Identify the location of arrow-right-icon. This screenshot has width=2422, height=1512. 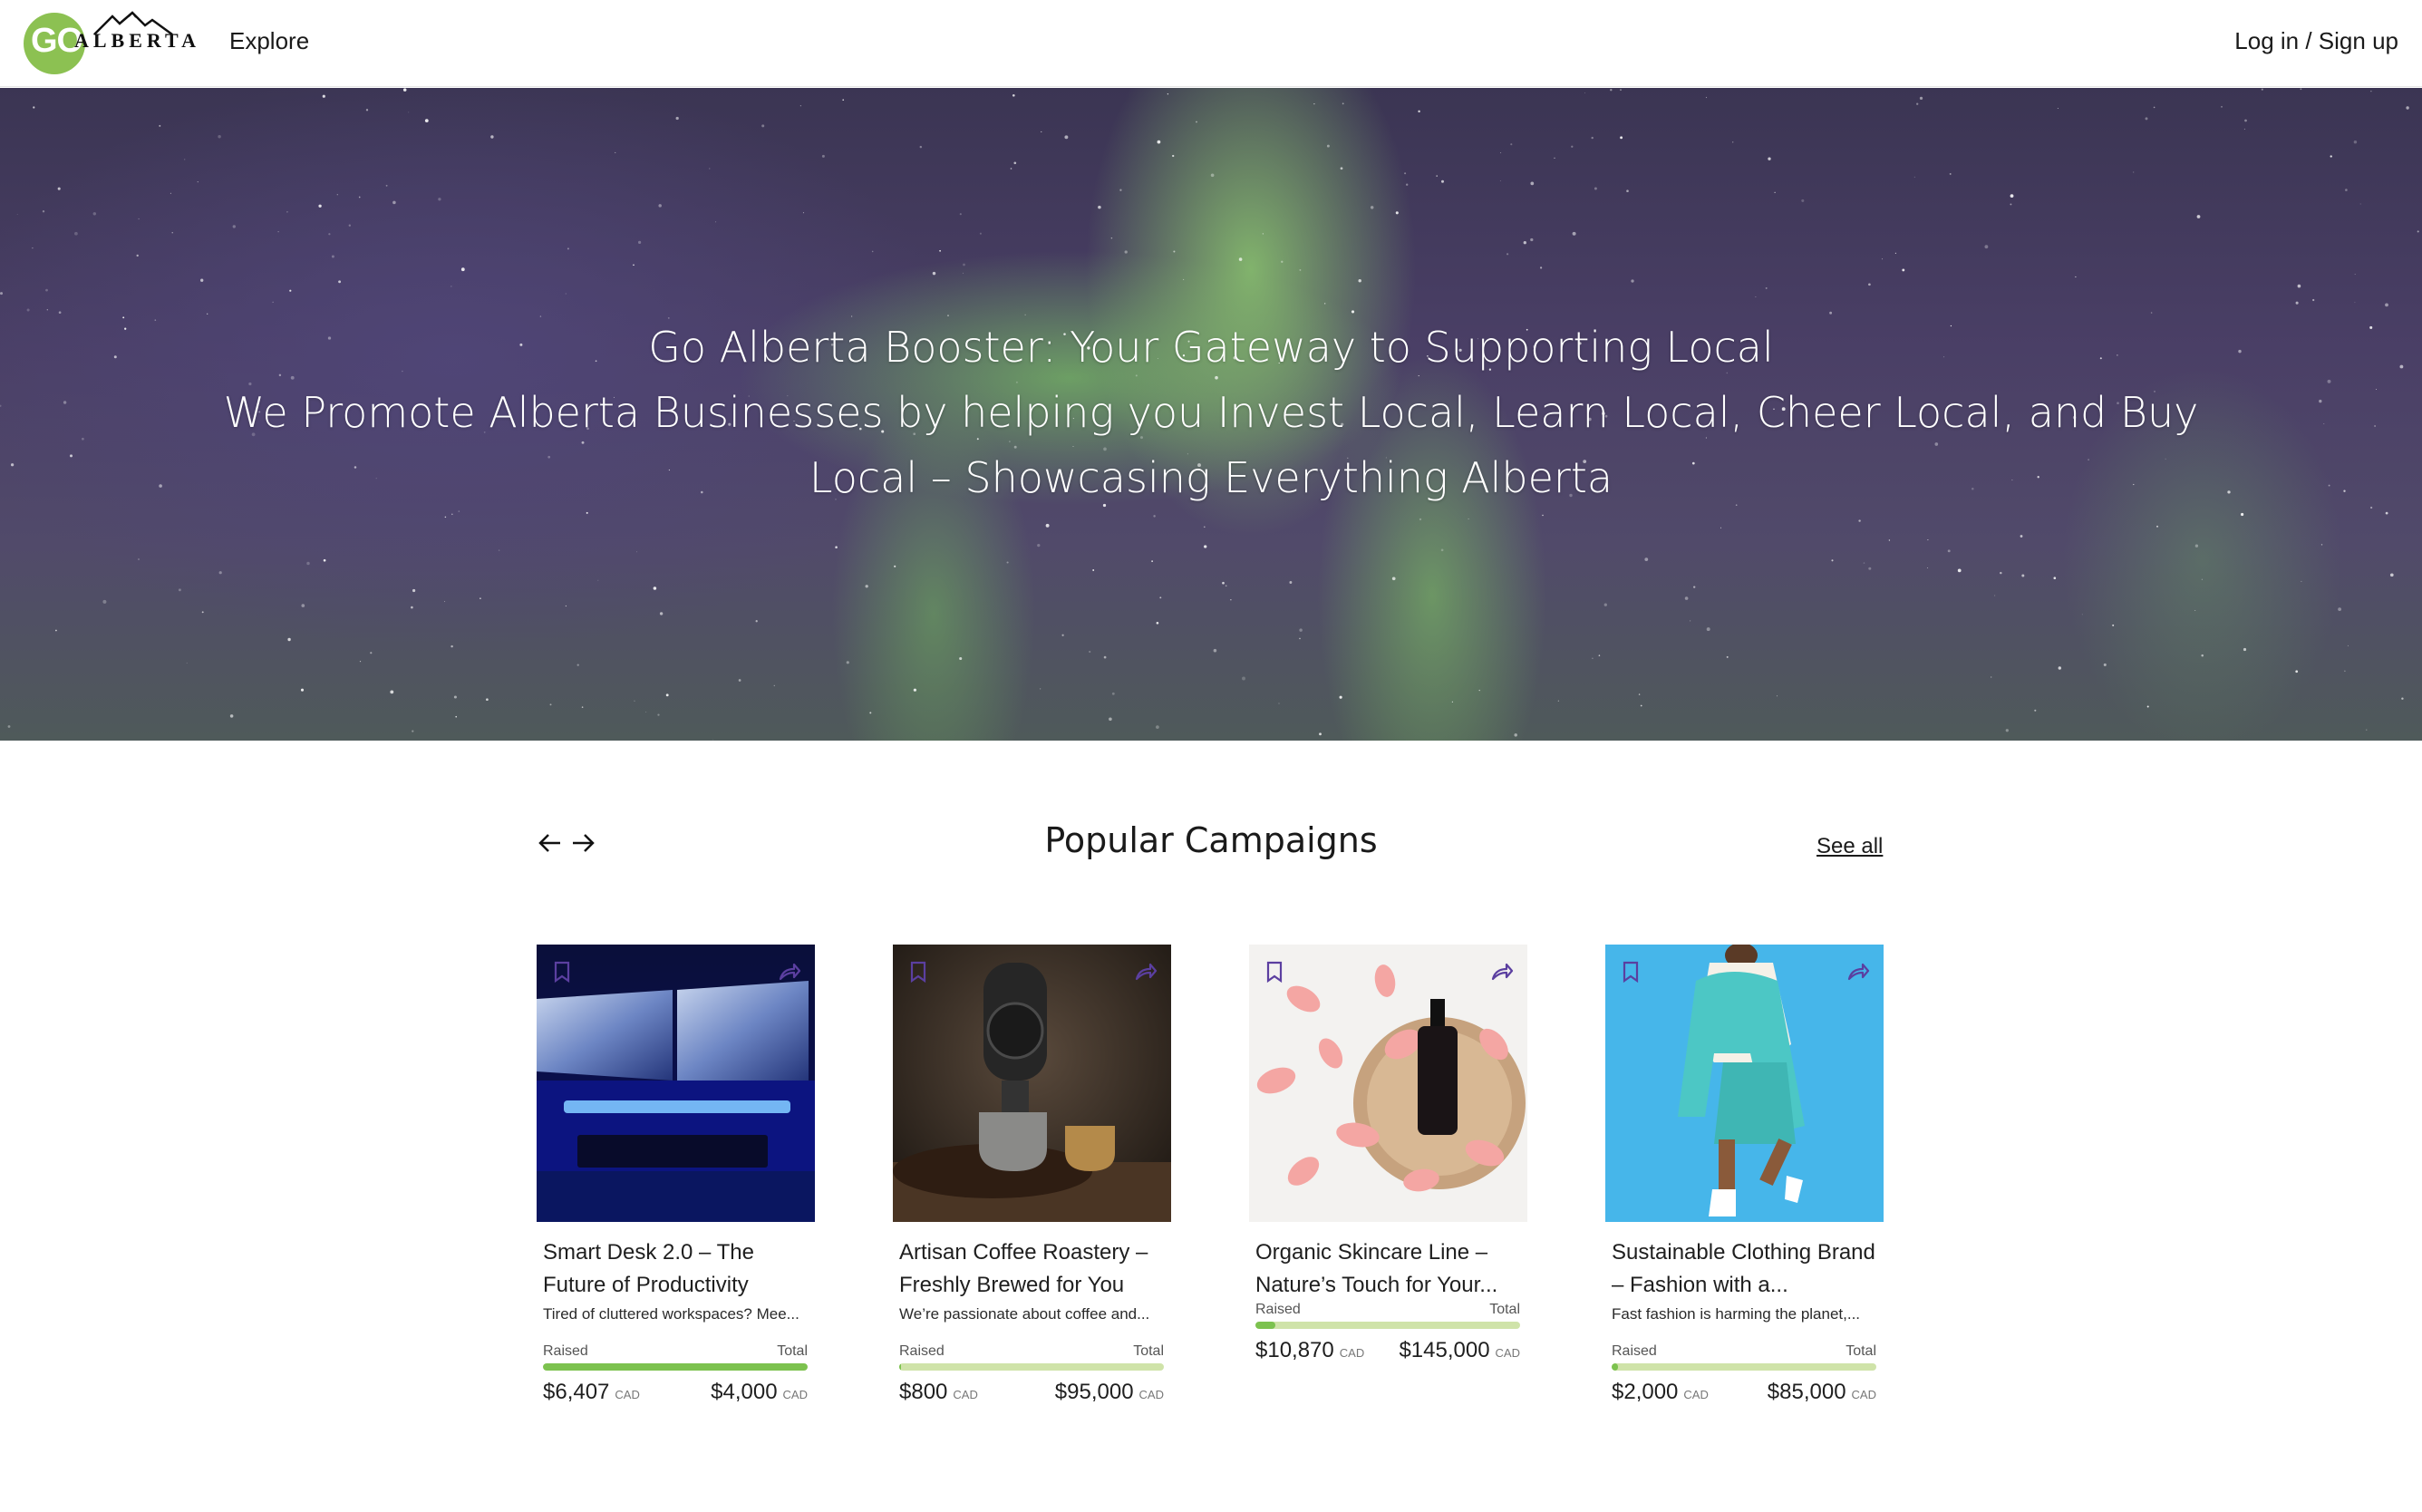
(582, 843).